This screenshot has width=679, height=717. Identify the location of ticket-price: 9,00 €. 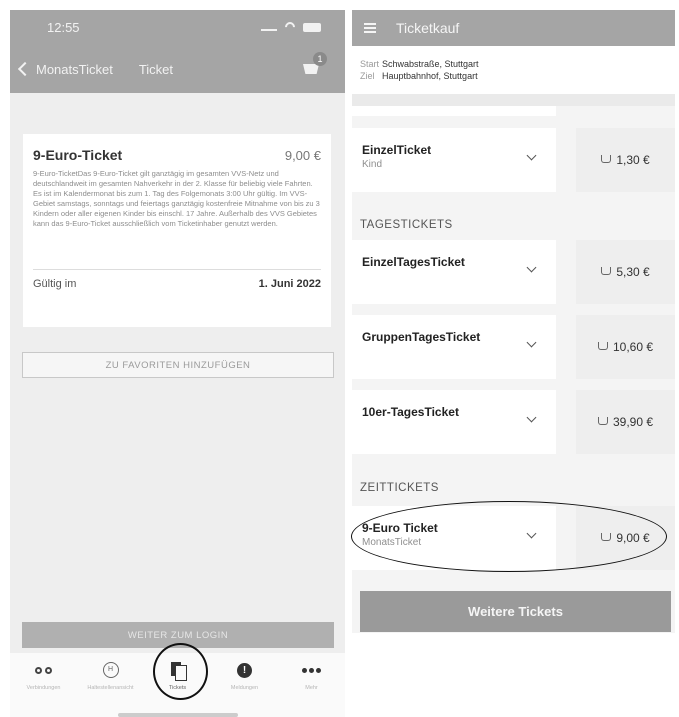
(302, 155).